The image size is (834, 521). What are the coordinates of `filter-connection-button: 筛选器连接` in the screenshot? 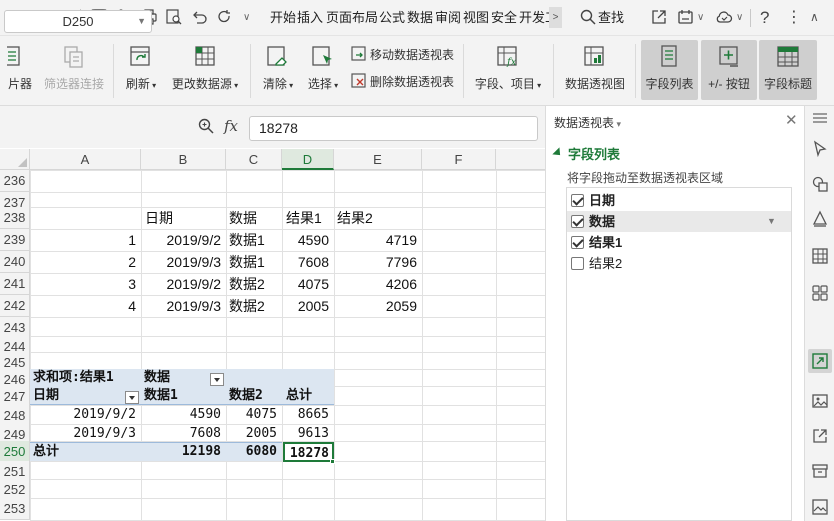 It's located at (74, 68).